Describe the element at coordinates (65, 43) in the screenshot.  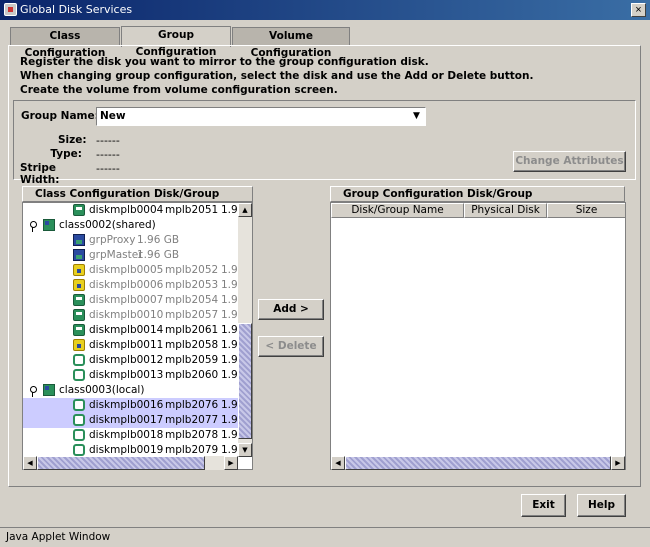
I see `tab-class-configuration: Class Configuration` at that location.